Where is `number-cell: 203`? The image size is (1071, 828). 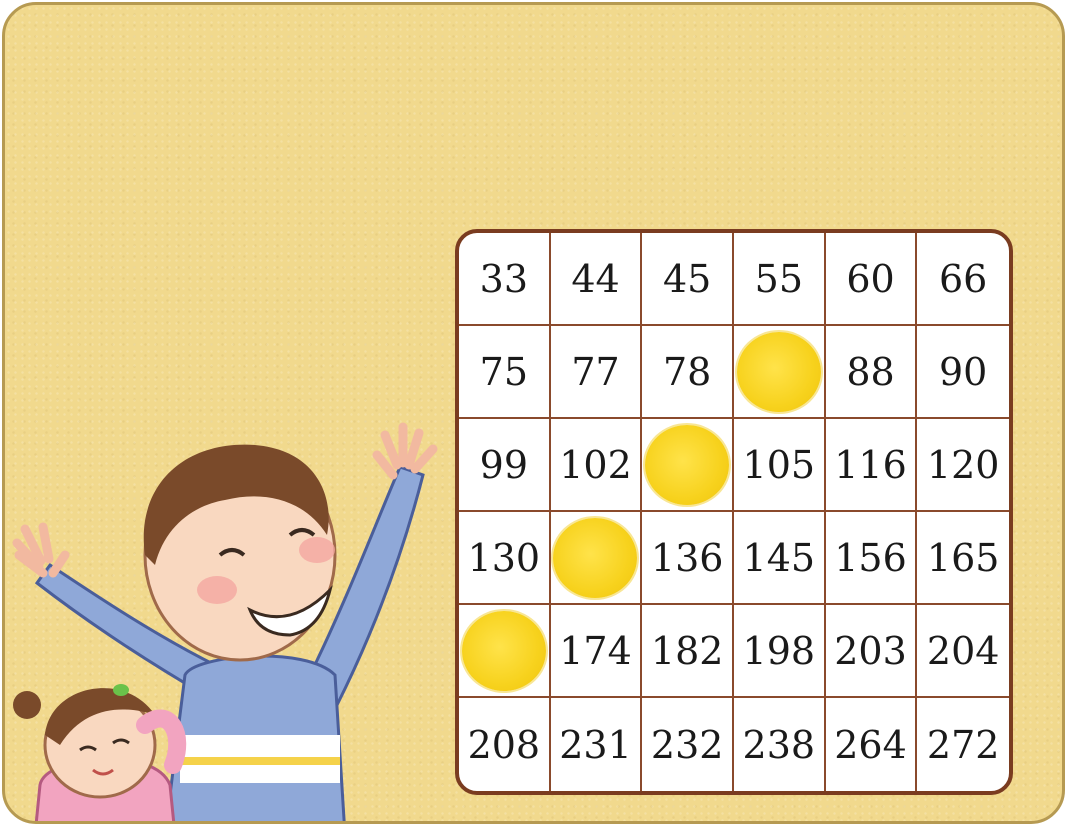 number-cell: 203 is located at coordinates (871, 651).